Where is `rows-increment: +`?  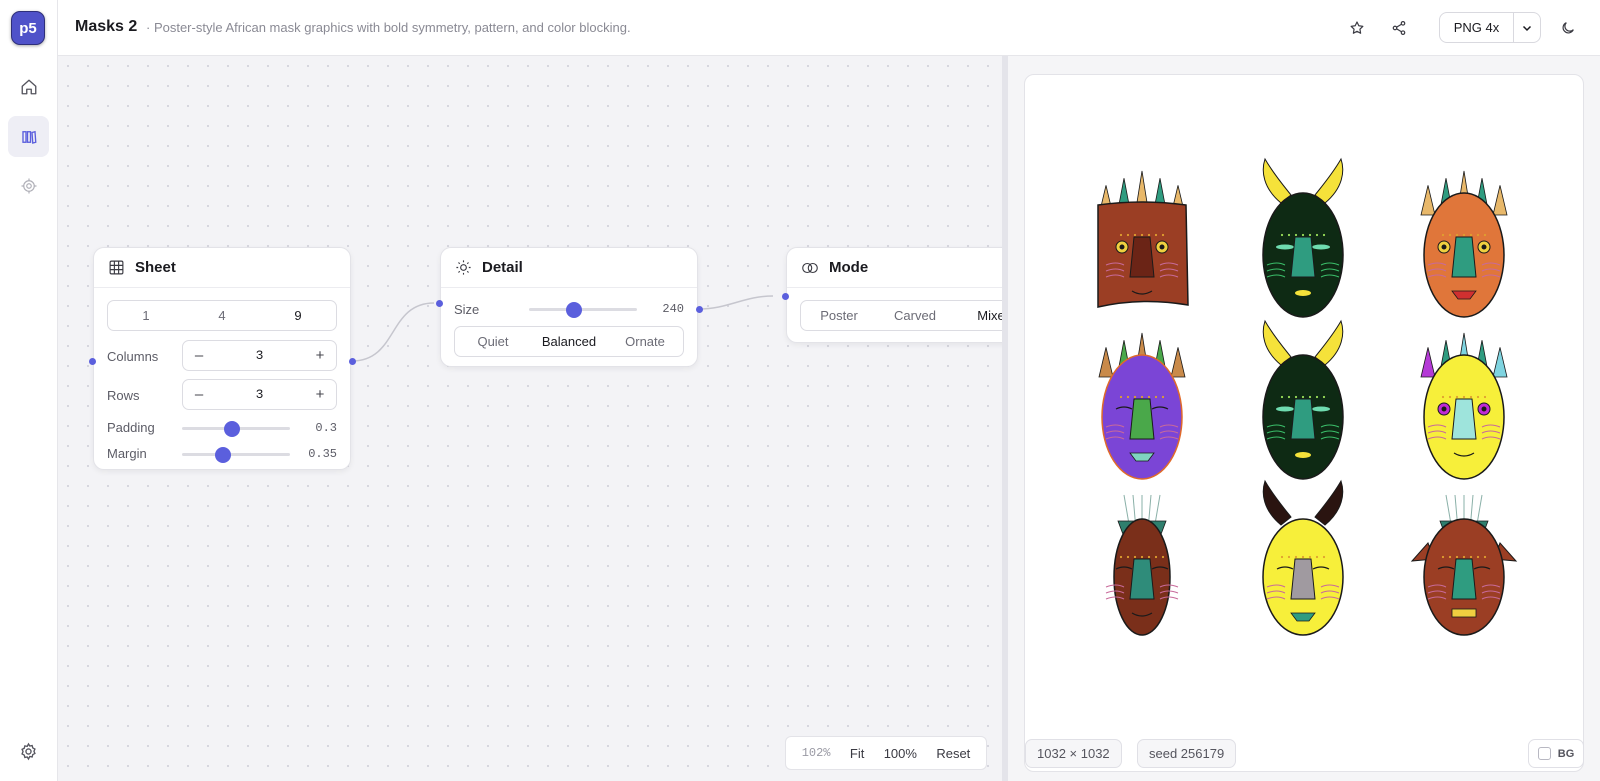 rows-increment: + is located at coordinates (320, 394).